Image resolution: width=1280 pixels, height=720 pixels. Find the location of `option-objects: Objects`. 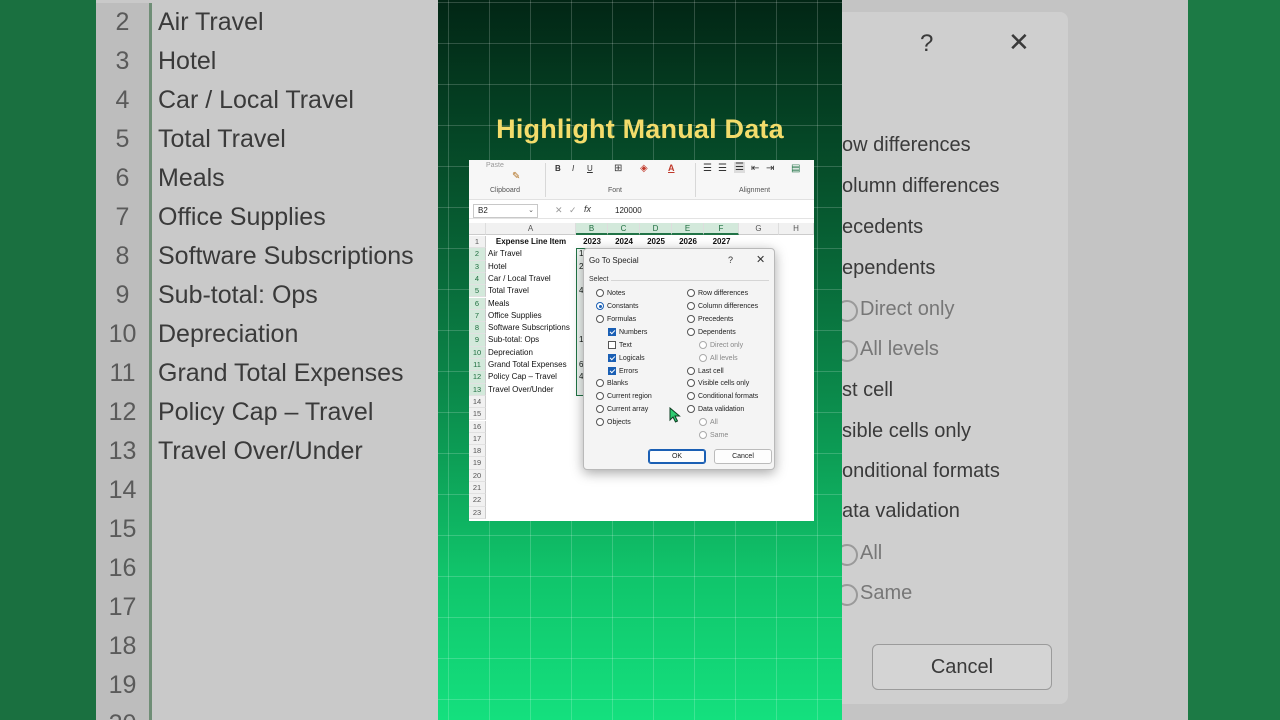

option-objects: Objects is located at coordinates (613, 422).